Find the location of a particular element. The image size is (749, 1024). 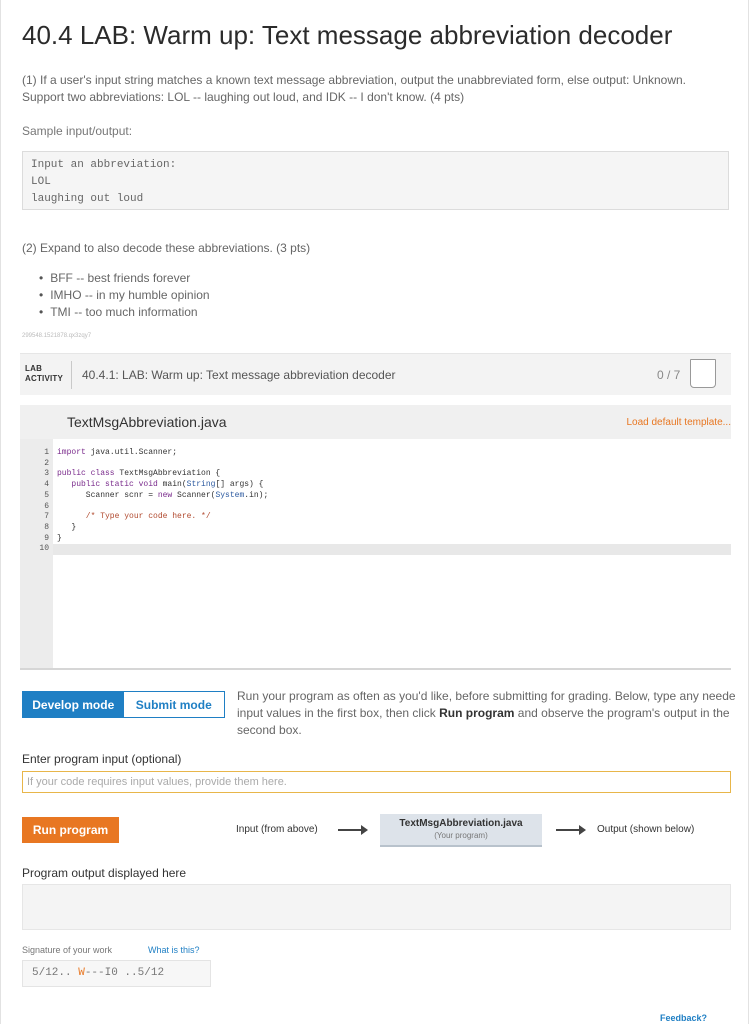

list-item: BFF -- best friends forever is located at coordinates (124, 278).